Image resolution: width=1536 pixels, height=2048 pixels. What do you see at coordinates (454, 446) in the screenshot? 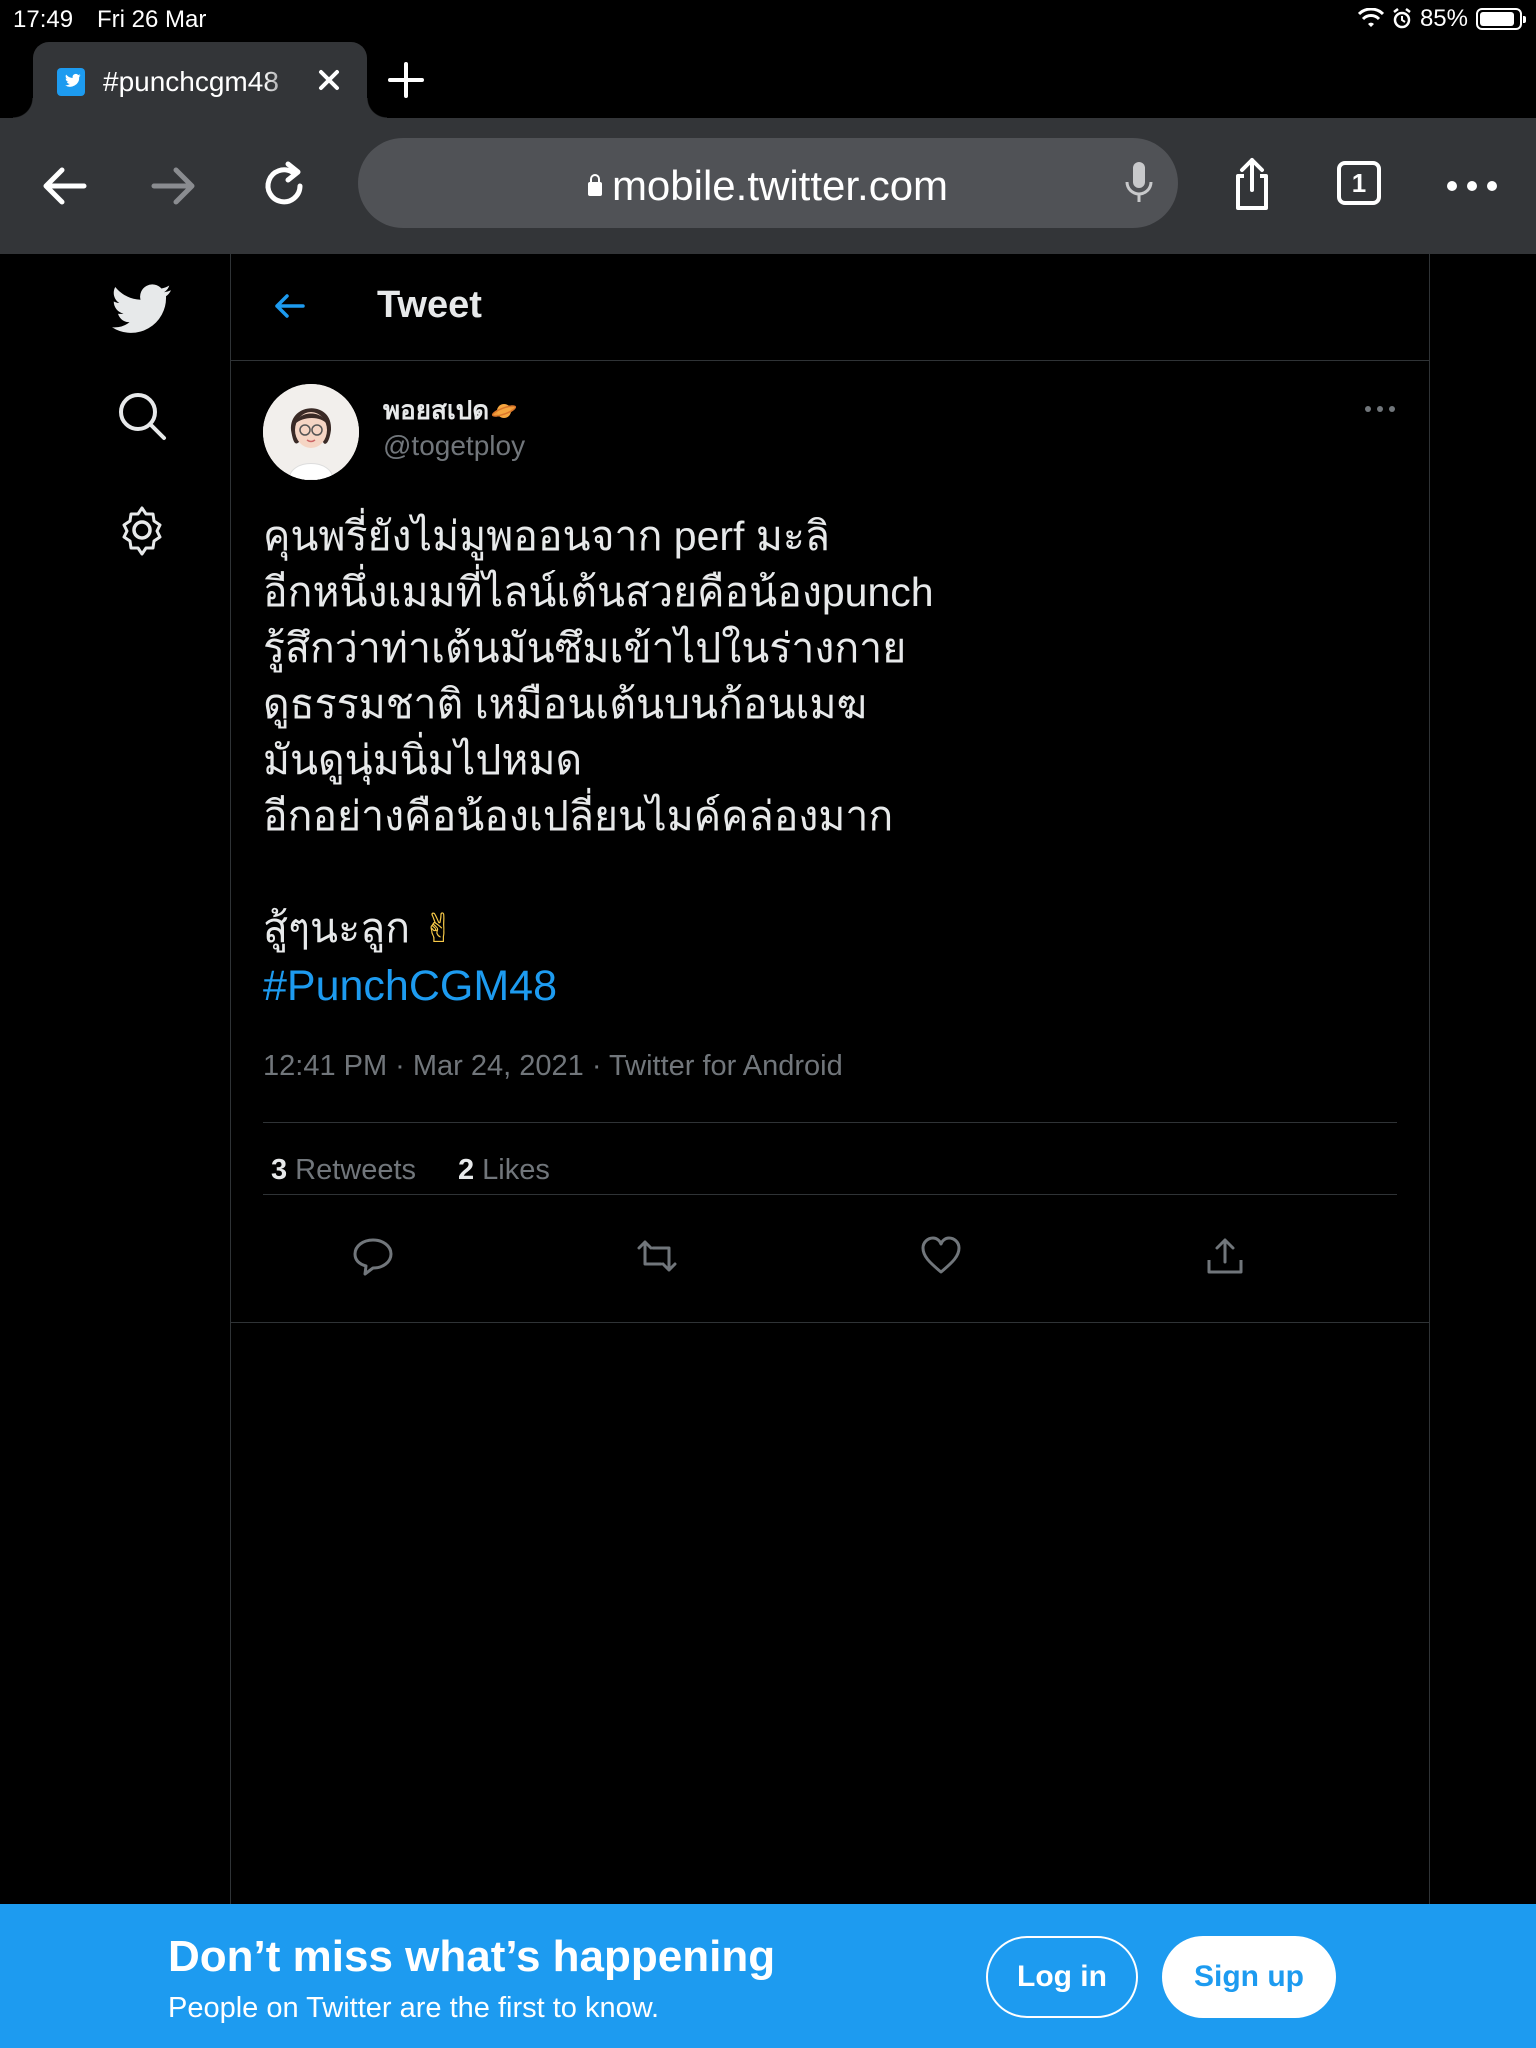
I see `author-handle: @togetploy` at bounding box center [454, 446].